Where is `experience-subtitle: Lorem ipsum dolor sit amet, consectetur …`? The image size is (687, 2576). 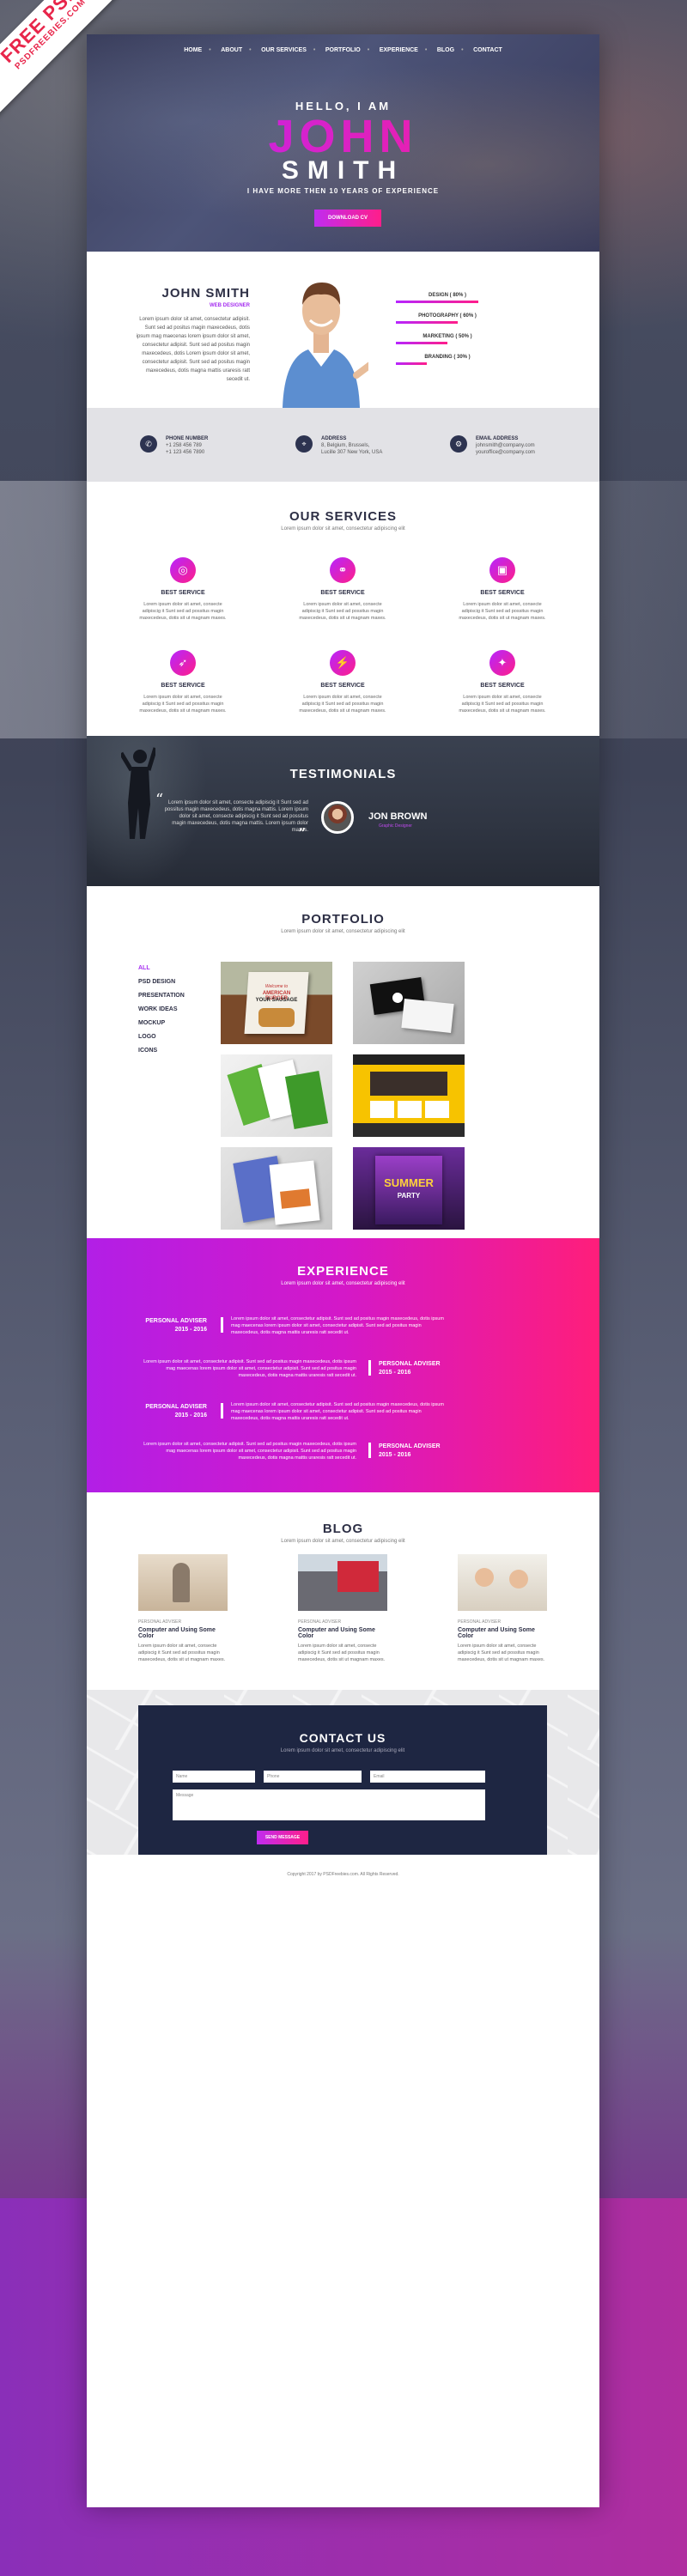
experience-subtitle: Lorem ipsum dolor sit amet, consectetur … is located at coordinates (343, 1283).